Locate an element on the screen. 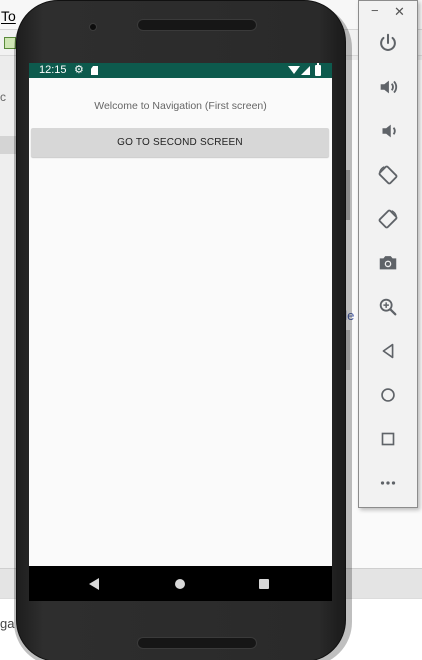  back-triangle-icon is located at coordinates (94, 584).